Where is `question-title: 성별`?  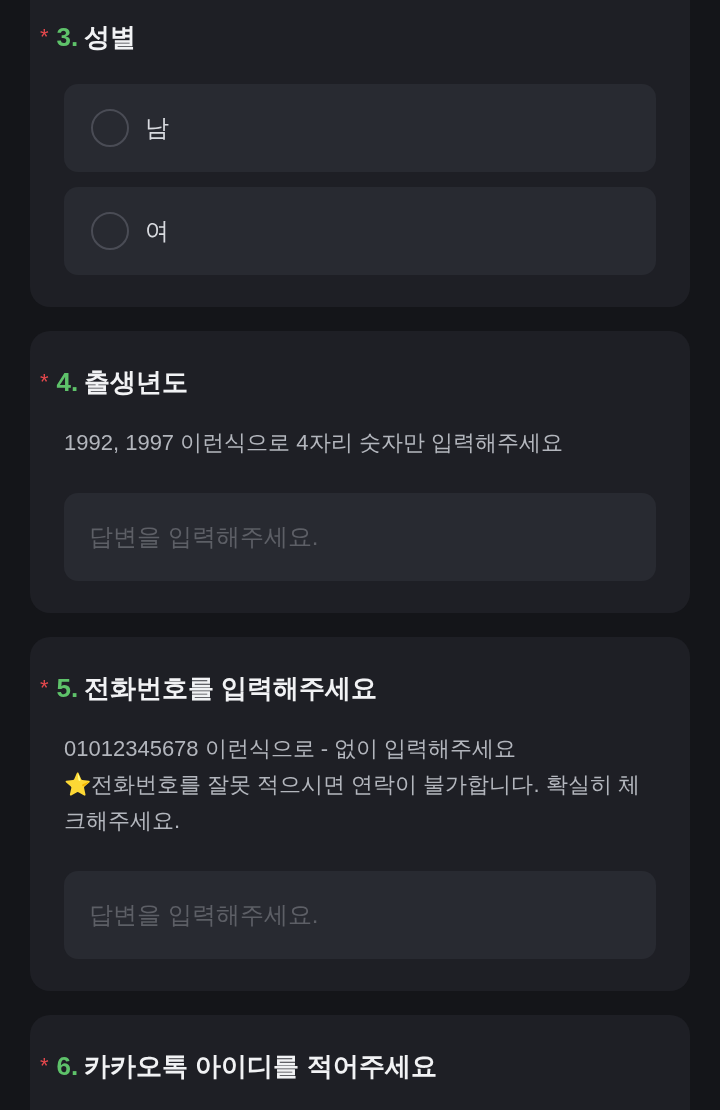
question-title: 성별 is located at coordinates (110, 37).